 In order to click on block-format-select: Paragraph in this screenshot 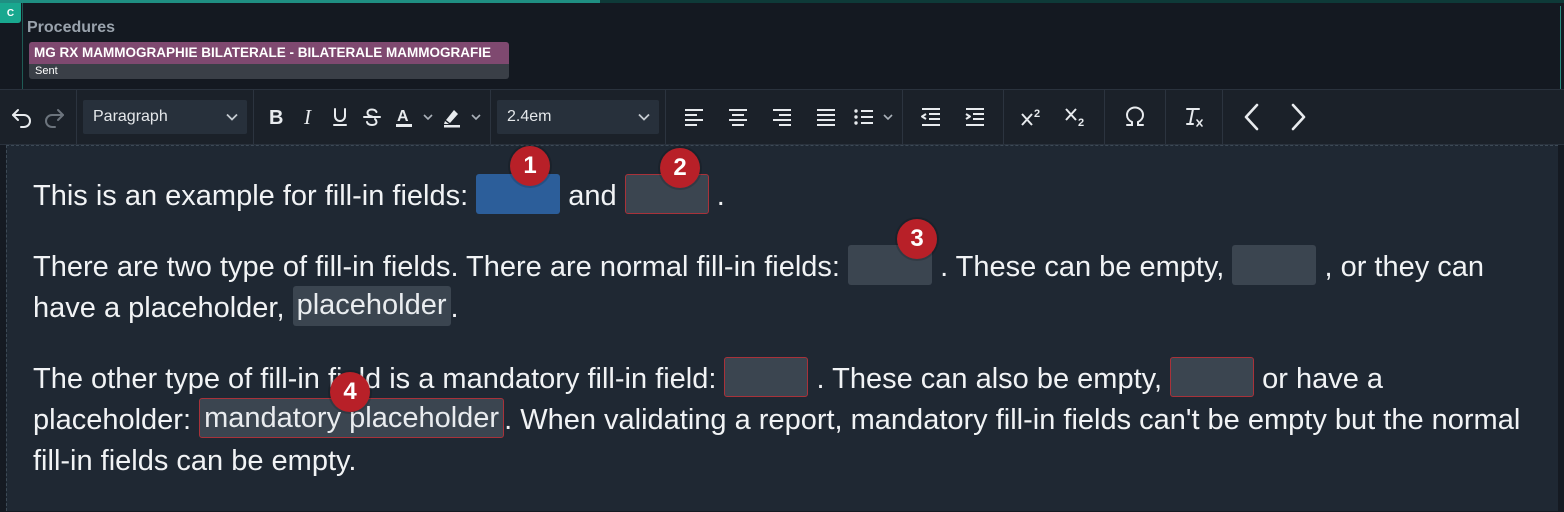, I will do `click(165, 117)`.